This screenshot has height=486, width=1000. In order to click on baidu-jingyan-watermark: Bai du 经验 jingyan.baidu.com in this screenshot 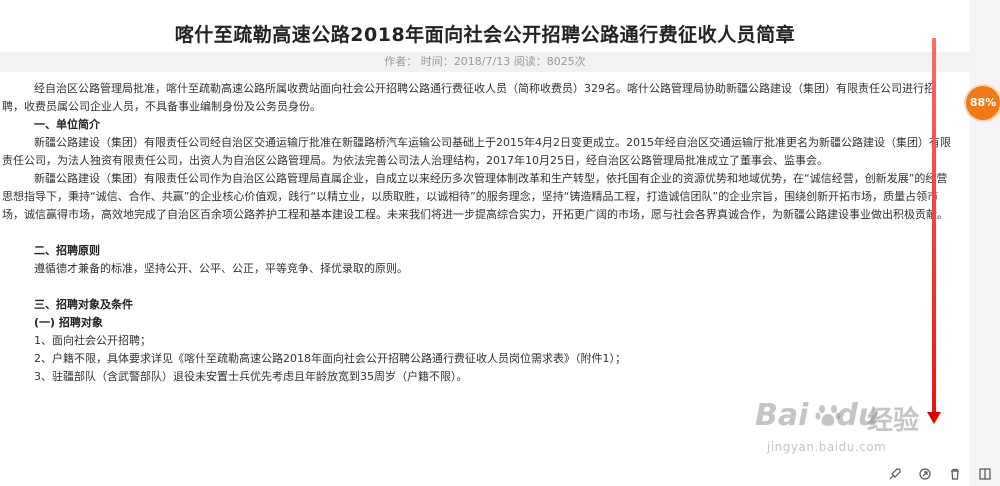, I will do `click(845, 433)`.